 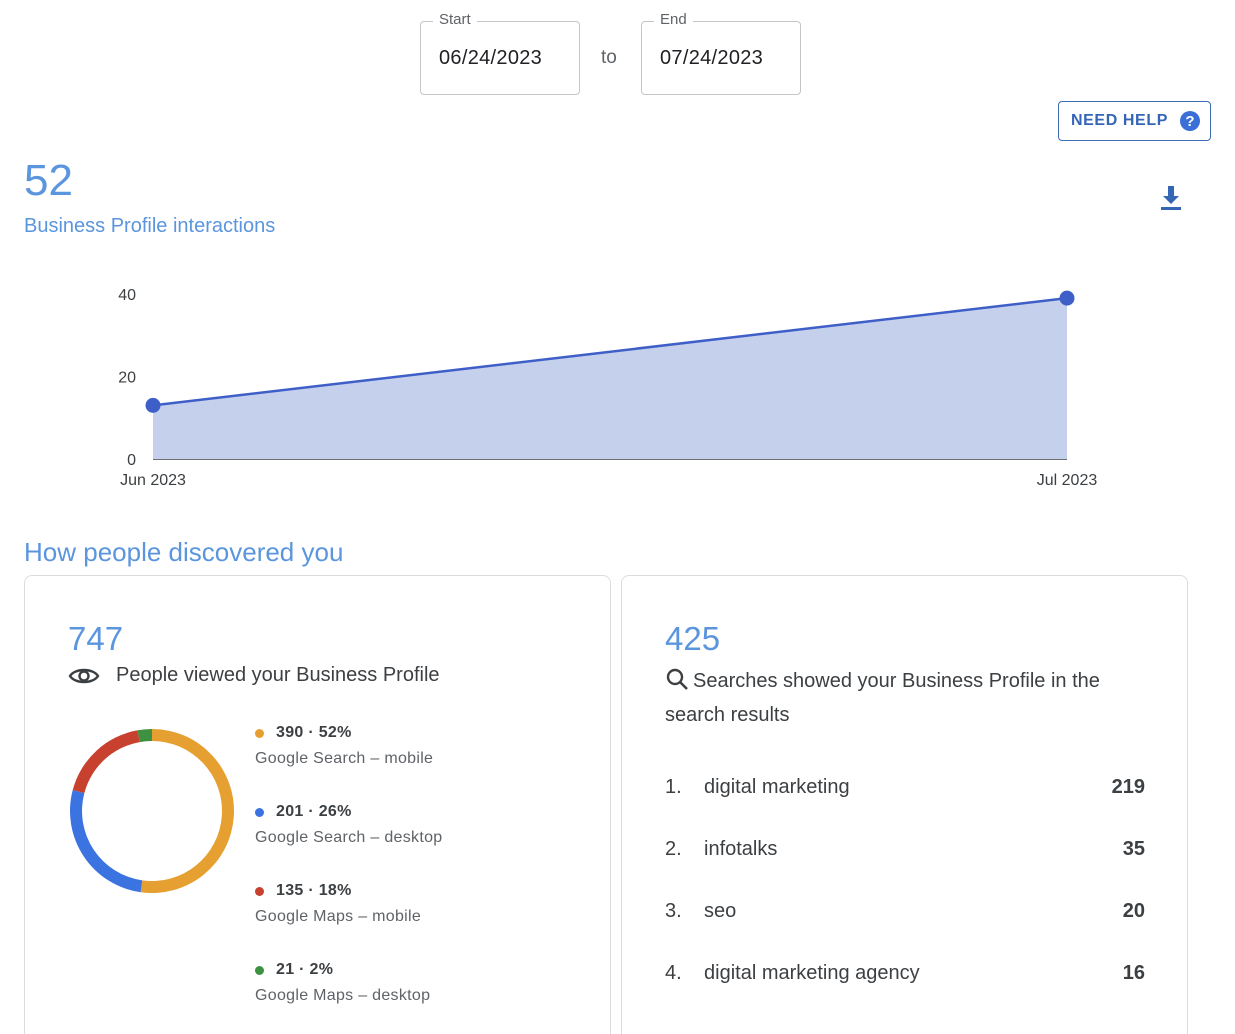 What do you see at coordinates (127, 378) in the screenshot?
I see `chart-y-tick-label: 20` at bounding box center [127, 378].